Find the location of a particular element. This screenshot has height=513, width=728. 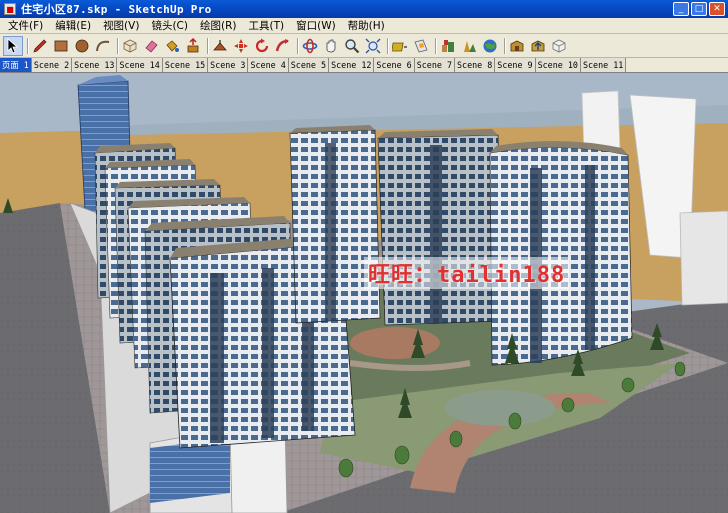

front-tower-core is located at coordinates (217, 358).